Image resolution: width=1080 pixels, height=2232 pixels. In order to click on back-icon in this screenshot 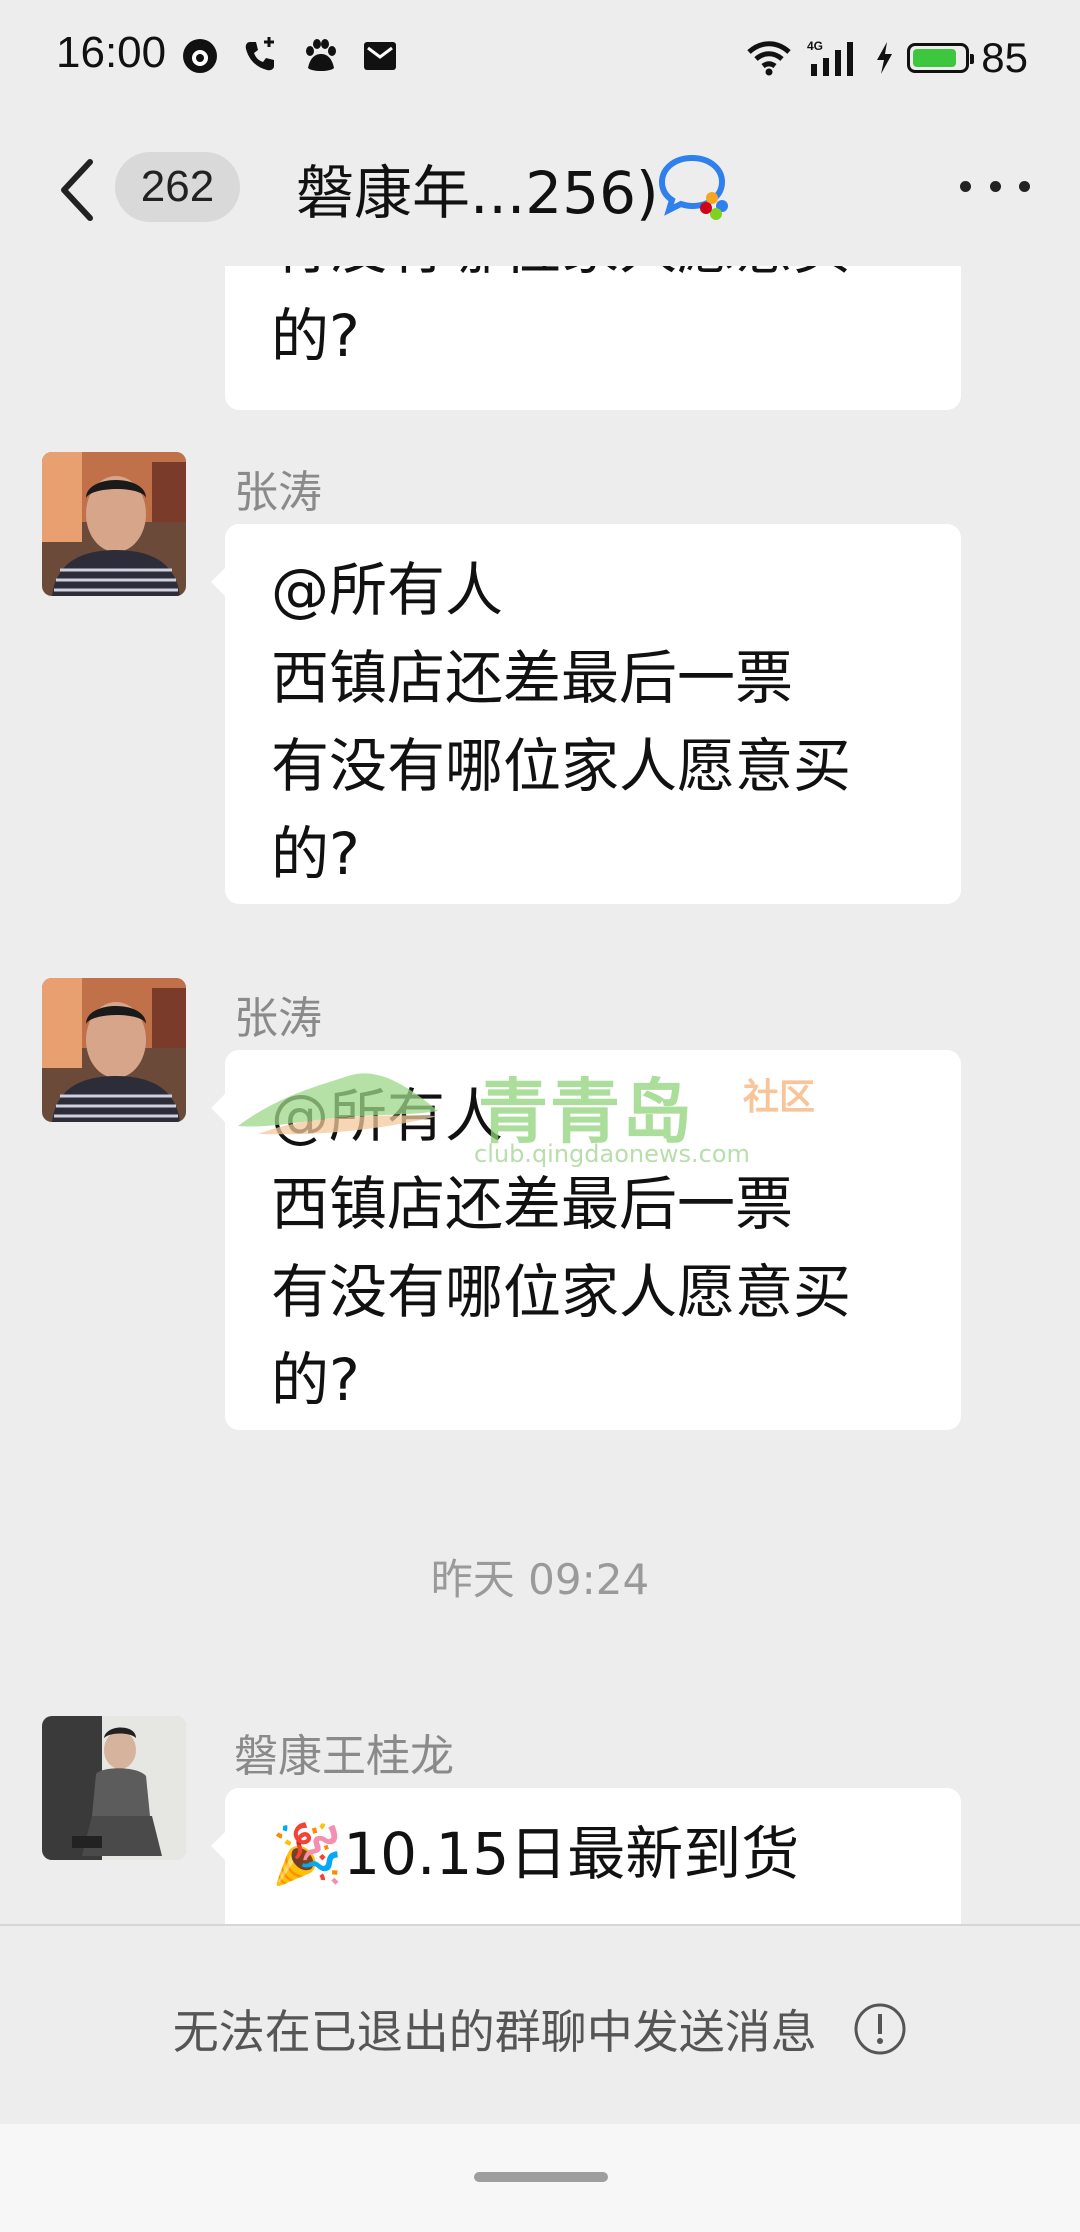, I will do `click(80, 190)`.